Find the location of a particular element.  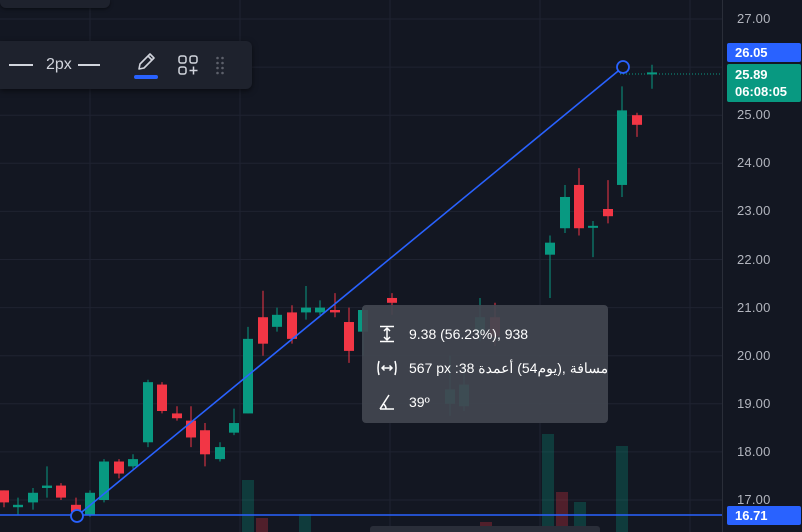

line-style-button is located at coordinates (18, 65).